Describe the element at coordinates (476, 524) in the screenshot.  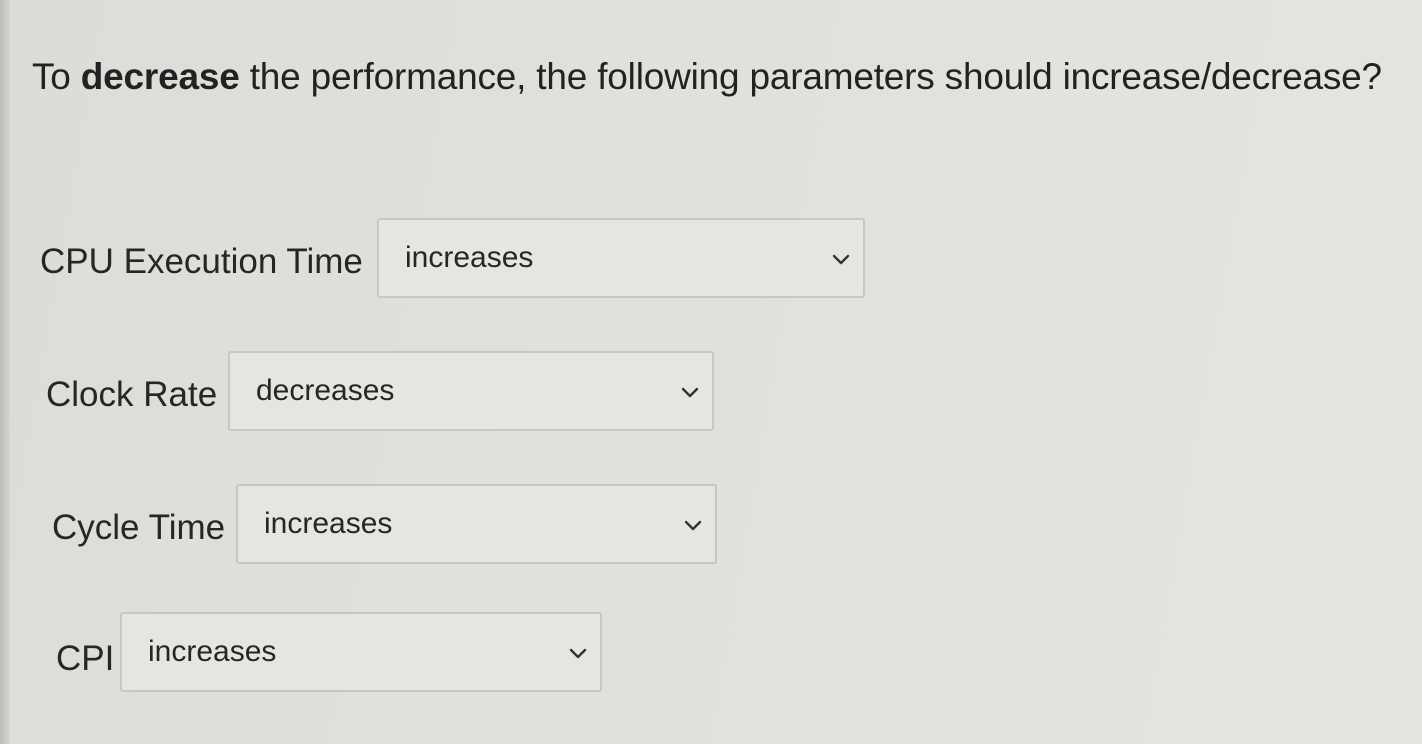
I see `cycle-time-select: increases` at that location.